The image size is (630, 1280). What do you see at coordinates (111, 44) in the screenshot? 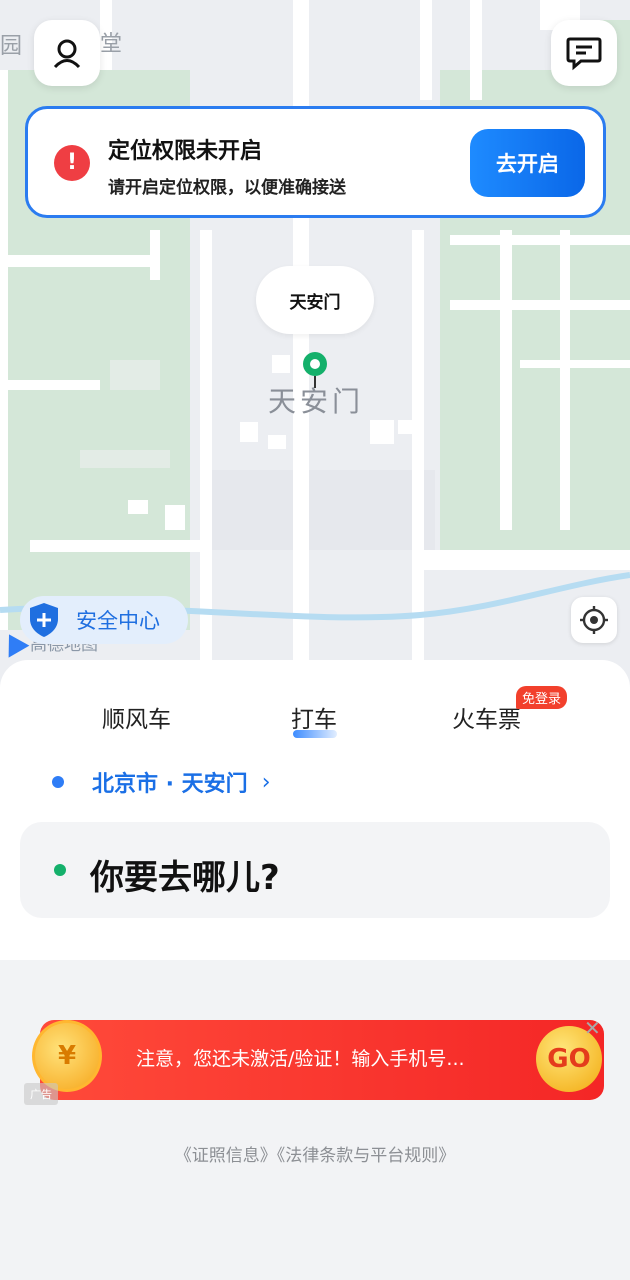
I see `map-text-corner-right: 堂` at bounding box center [111, 44].